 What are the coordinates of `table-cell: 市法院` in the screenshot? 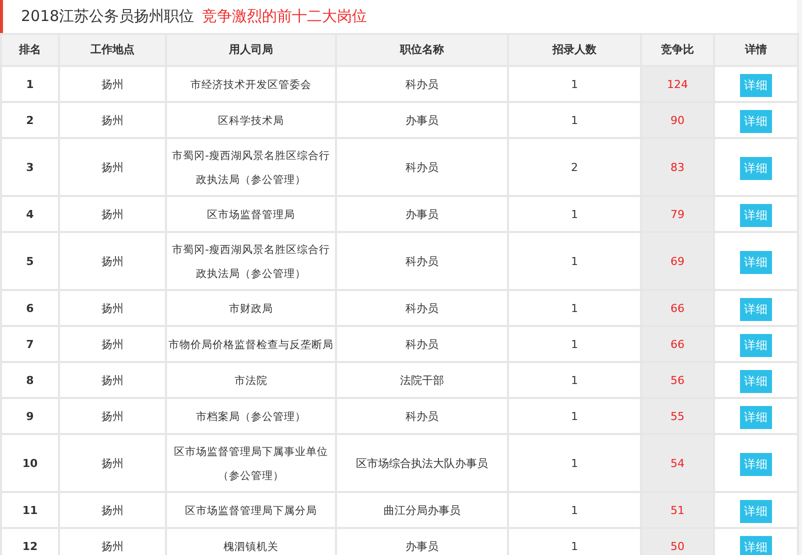 It's located at (251, 381).